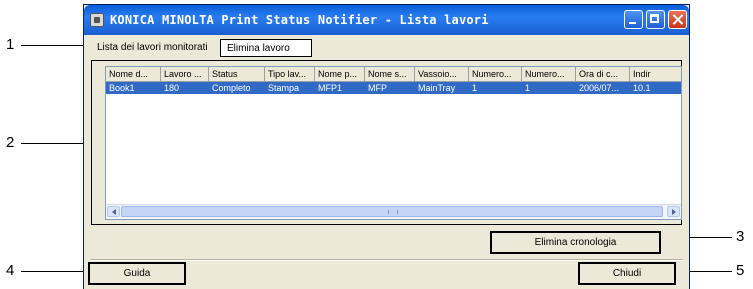 The width and height of the screenshot is (753, 289). What do you see at coordinates (633, 19) in the screenshot?
I see `minimize-icon` at bounding box center [633, 19].